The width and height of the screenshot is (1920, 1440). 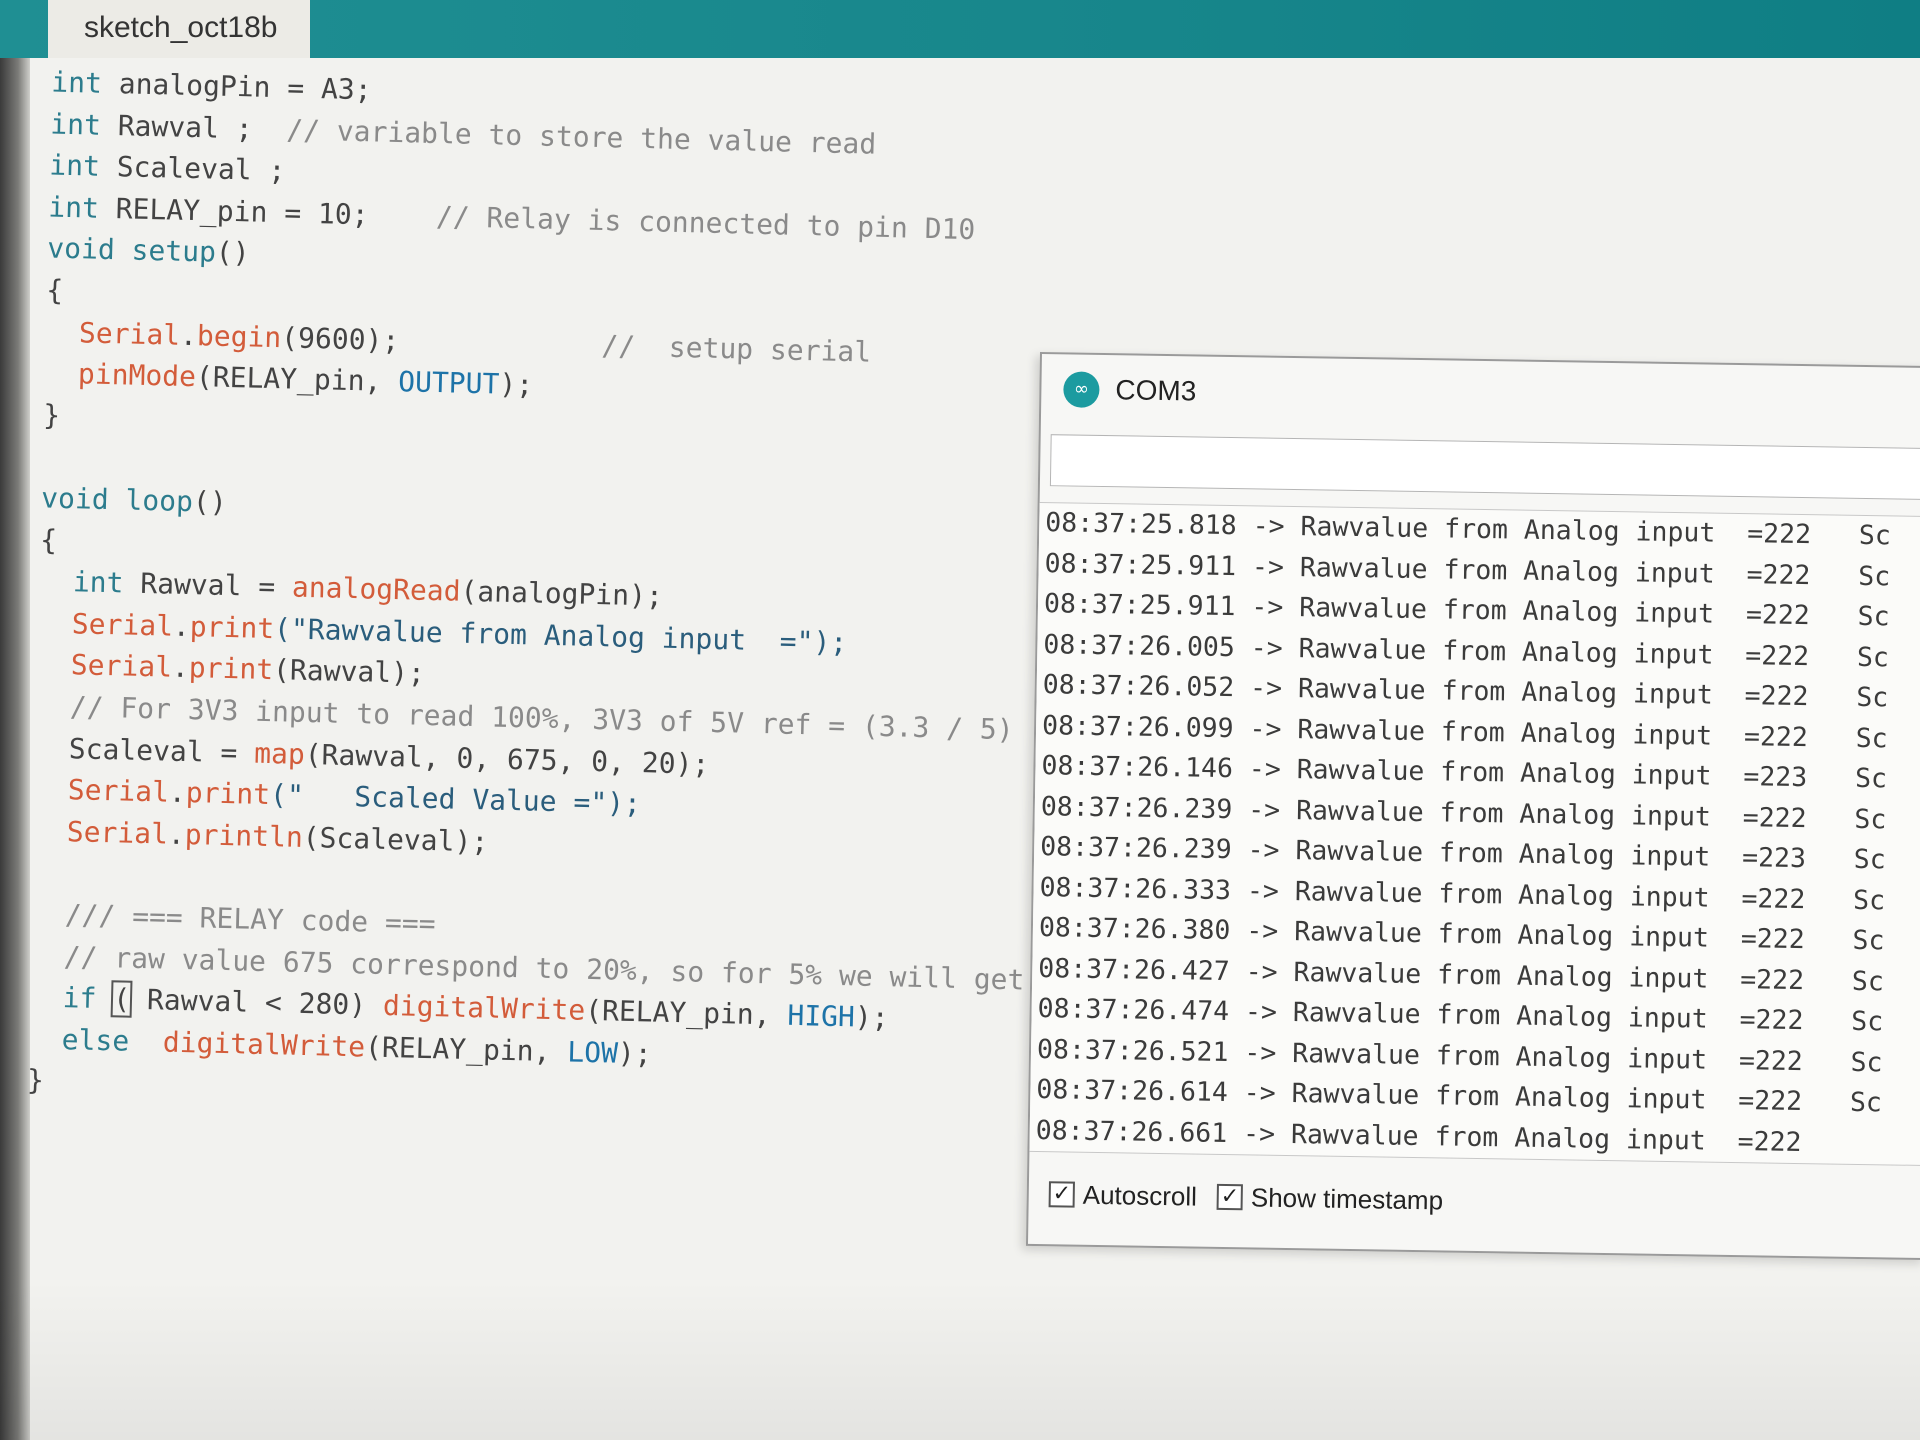 What do you see at coordinates (1081, 389) in the screenshot?
I see `arduino-logo-icon: ∞` at bounding box center [1081, 389].